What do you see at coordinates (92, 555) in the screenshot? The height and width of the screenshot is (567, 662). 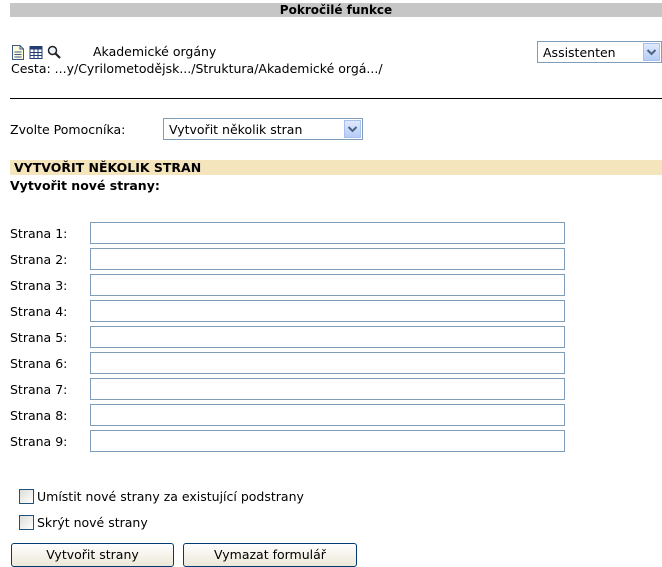 I see `create-pages-button: Vytvořit strany` at bounding box center [92, 555].